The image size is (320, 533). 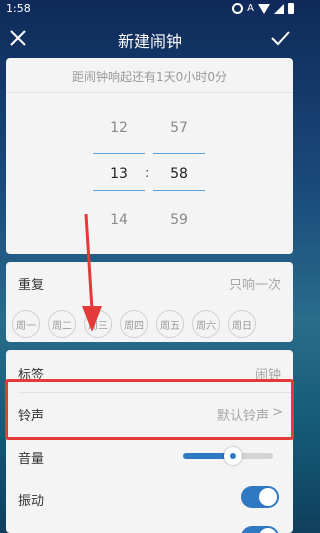 I want to click on next-toggle, so click(x=260, y=529).